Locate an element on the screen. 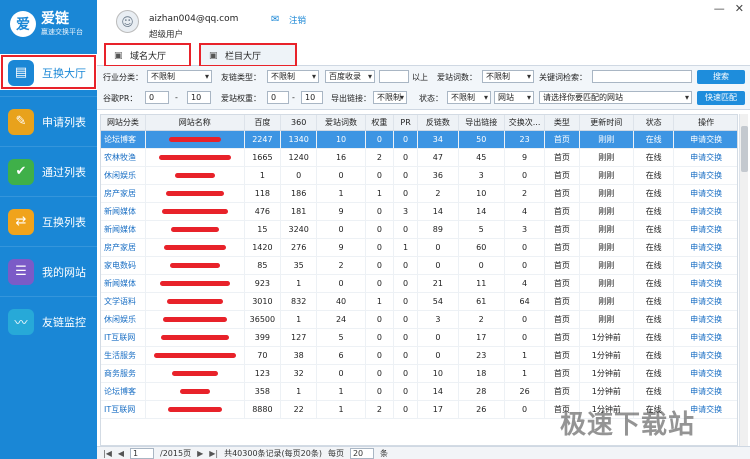  logout-link: 注销 is located at coordinates (297, 20).